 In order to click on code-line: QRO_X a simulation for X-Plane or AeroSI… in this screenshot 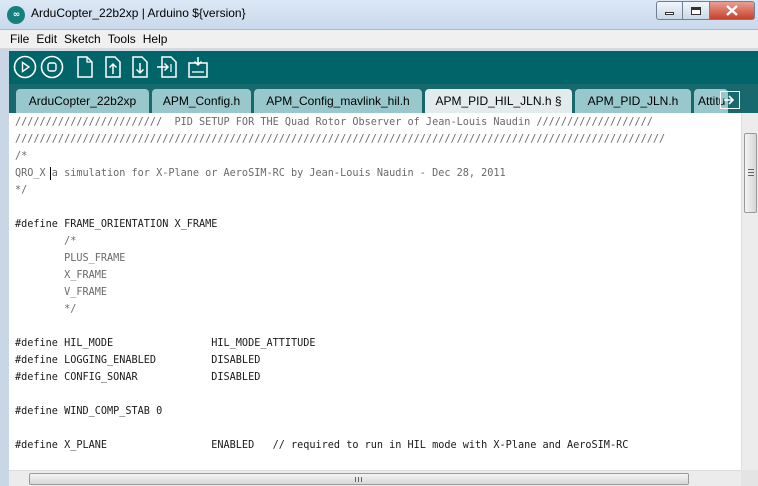, I will do `click(260, 173)`.